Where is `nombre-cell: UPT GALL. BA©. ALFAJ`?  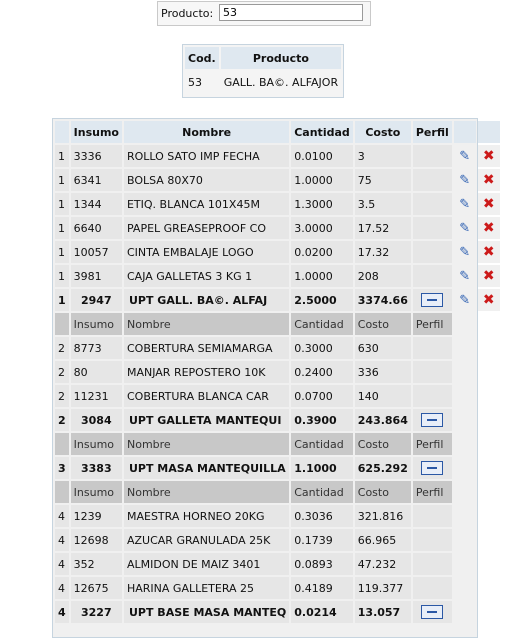
nombre-cell: UPT GALL. BA©. ALFAJ is located at coordinates (206, 300).